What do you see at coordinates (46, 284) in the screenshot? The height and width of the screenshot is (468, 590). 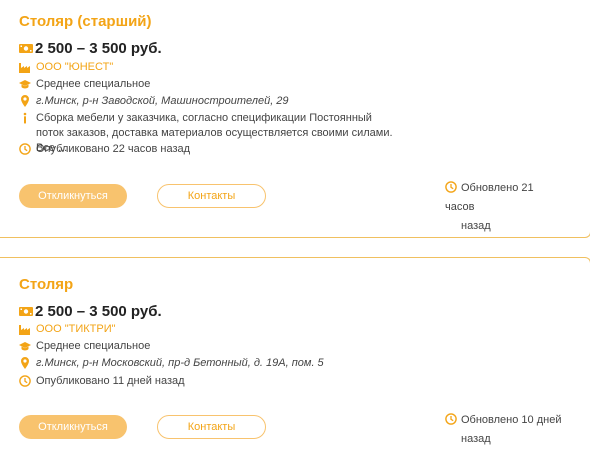 I see `vacancy-title: Столяр` at bounding box center [46, 284].